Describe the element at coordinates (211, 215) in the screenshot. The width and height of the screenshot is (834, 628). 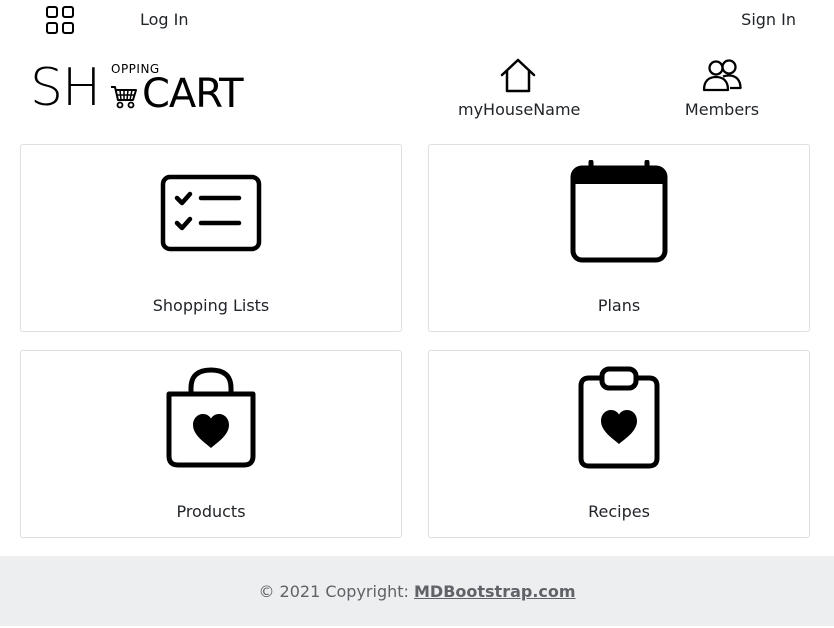
I see `checklist-icon` at that location.